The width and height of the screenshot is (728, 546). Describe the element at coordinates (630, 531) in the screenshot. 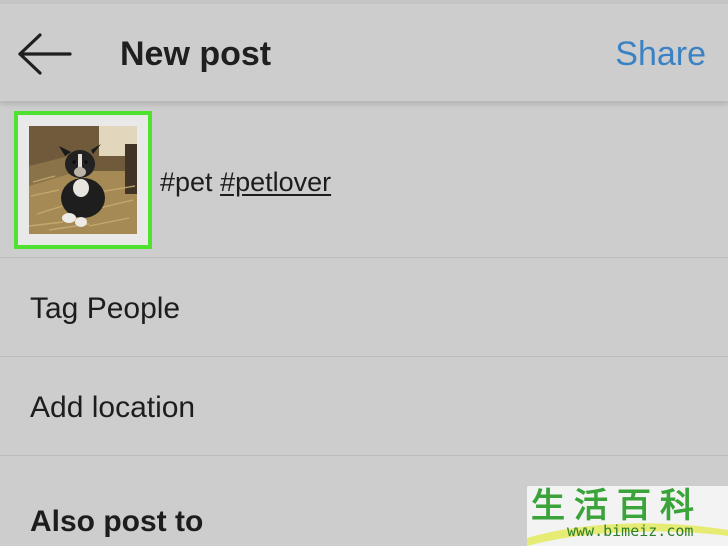

I see `watermark-url: www.bimeiz.com` at that location.